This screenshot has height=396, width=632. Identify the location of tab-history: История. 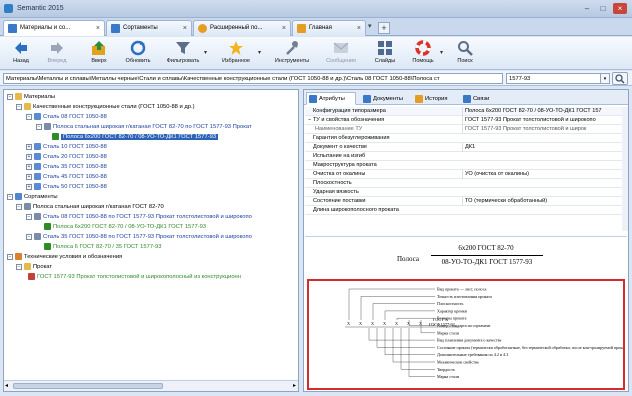
(435, 98).